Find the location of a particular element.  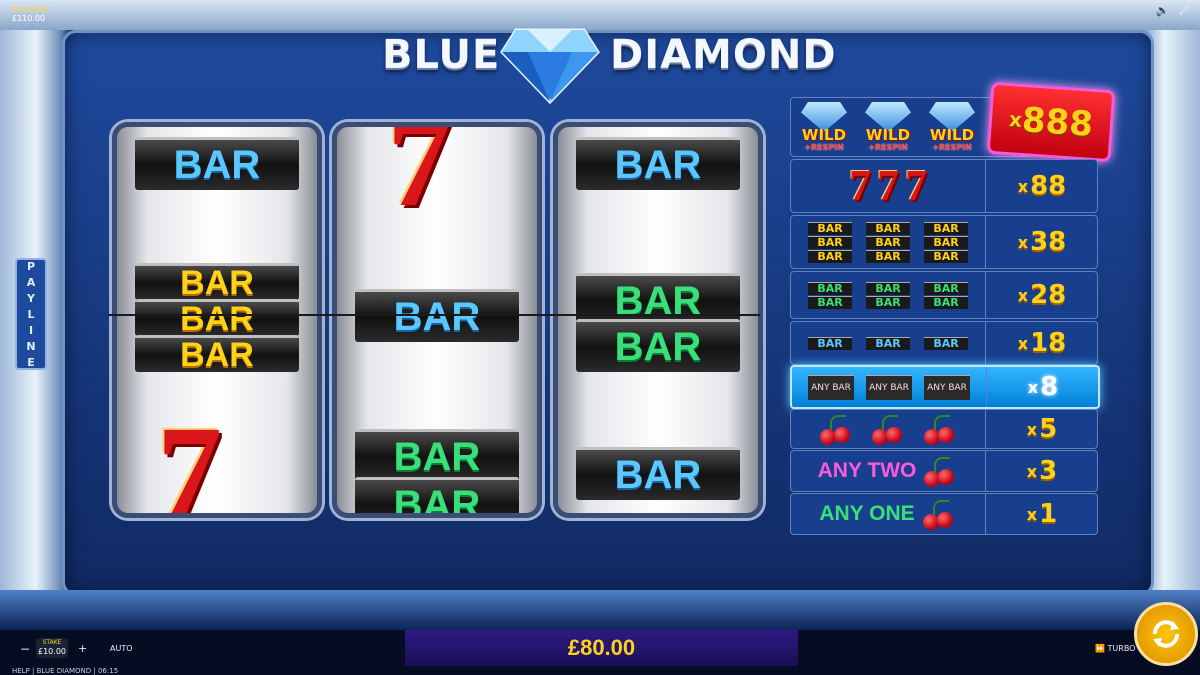

any-bar-symbols: ANY BAR ANY BAR ANY BAR is located at coordinates (889, 387).